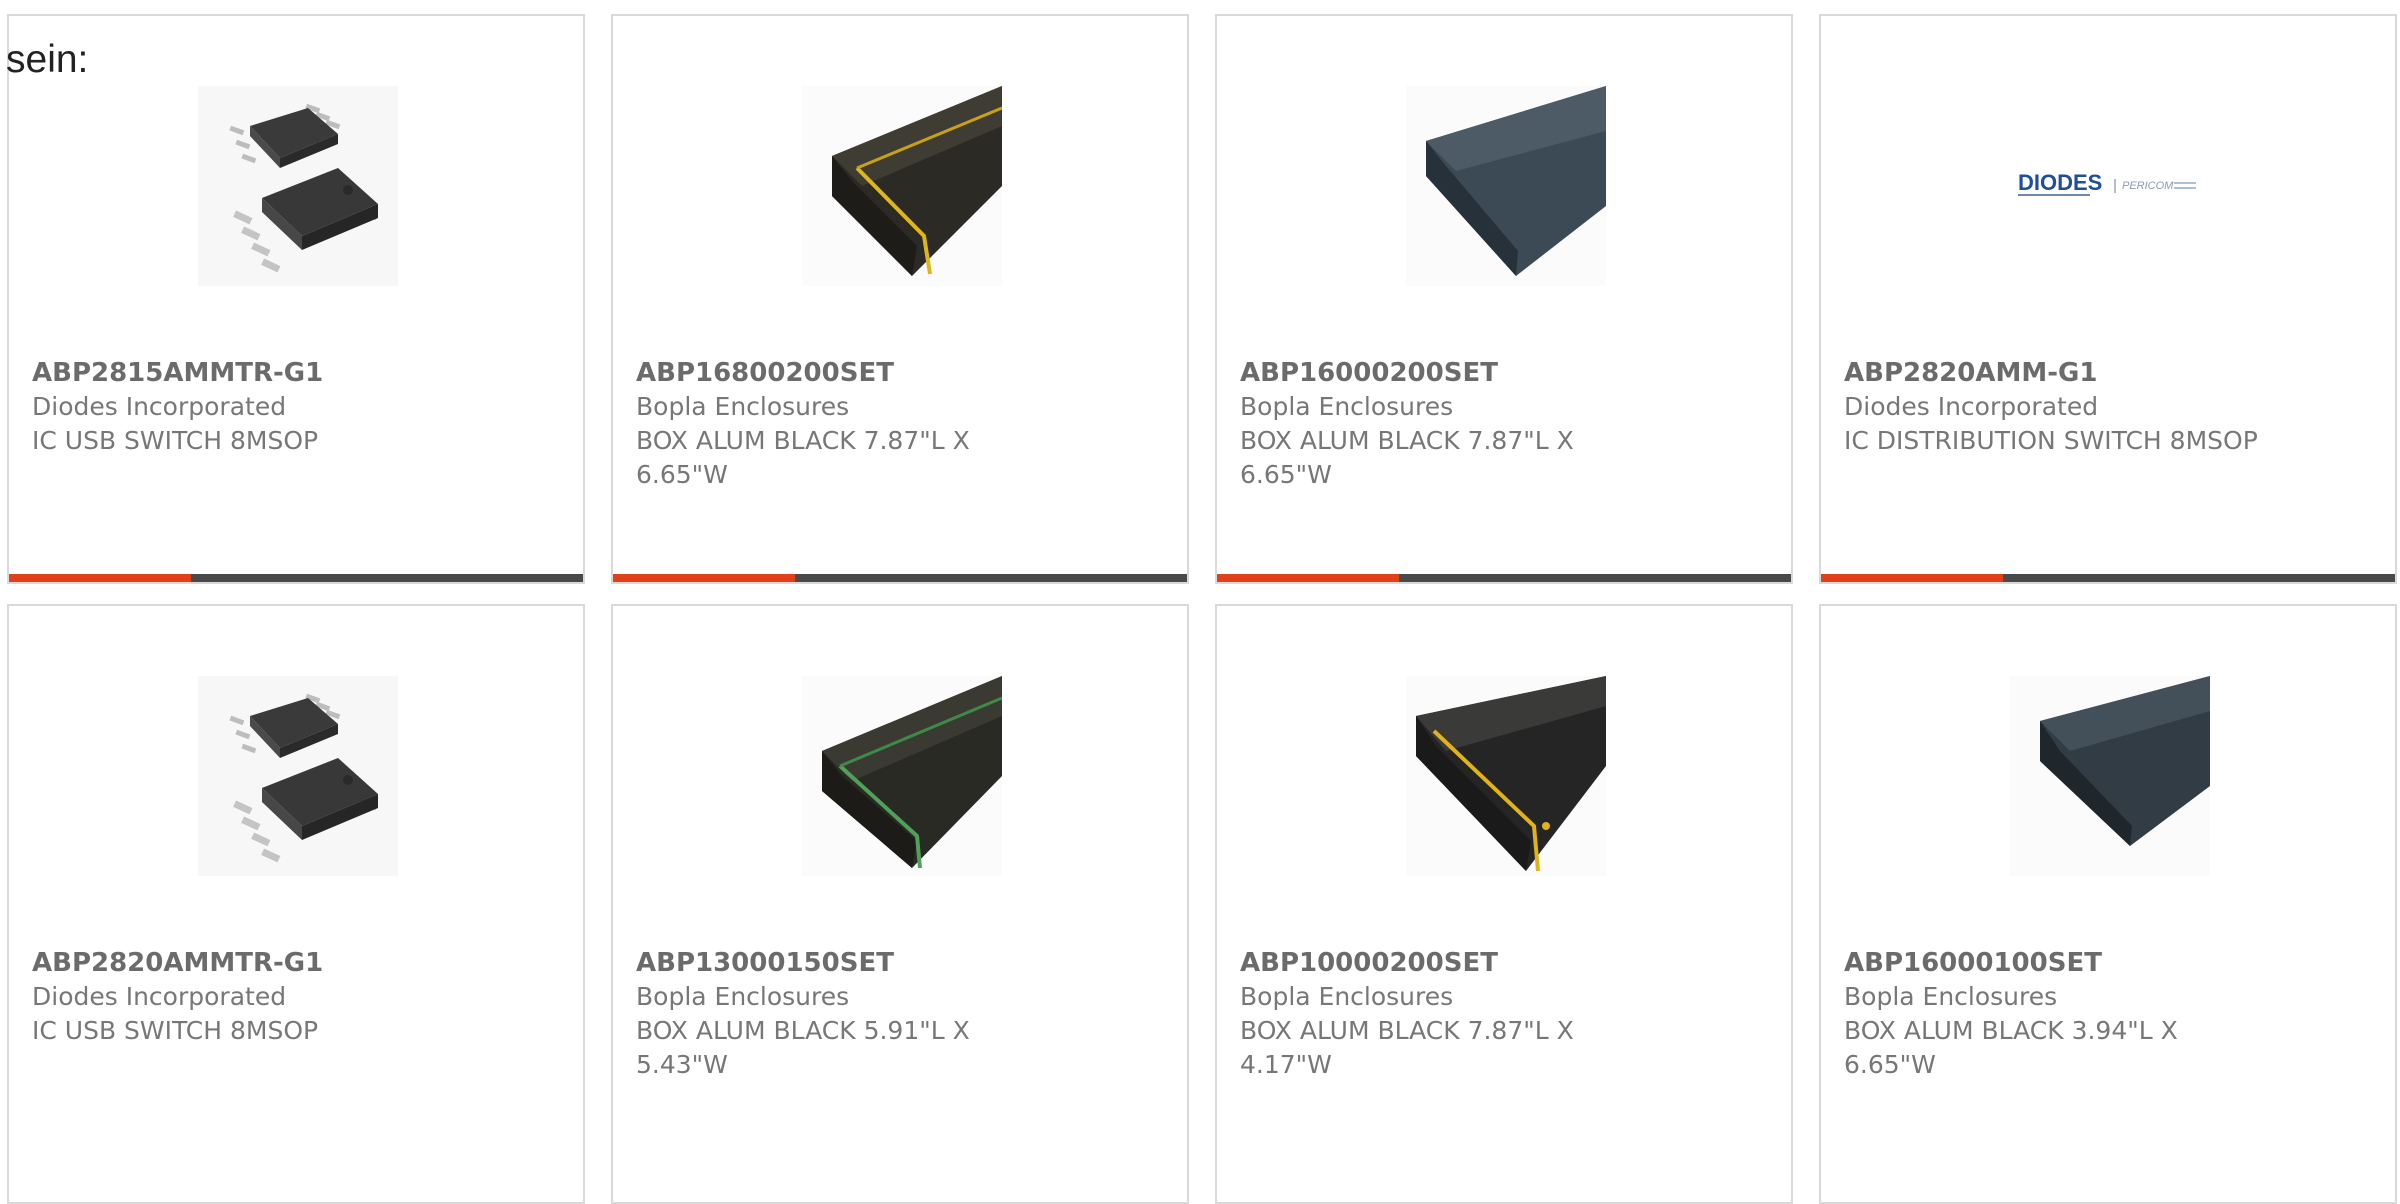 The width and height of the screenshot is (2400, 1204). I want to click on intro-text: sein:, so click(47, 59).